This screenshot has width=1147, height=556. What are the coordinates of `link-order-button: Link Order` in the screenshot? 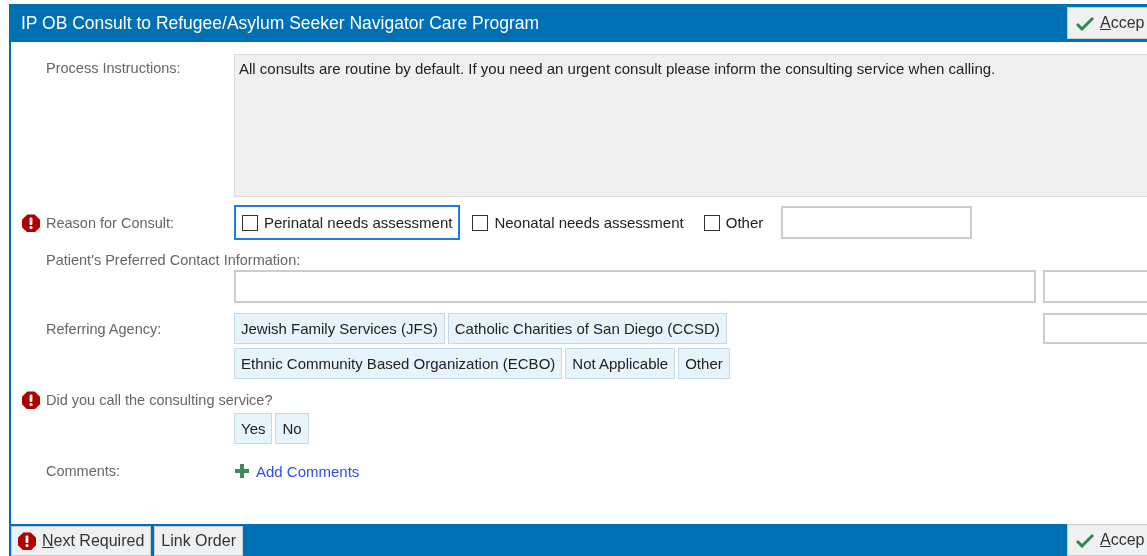 It's located at (198, 541).